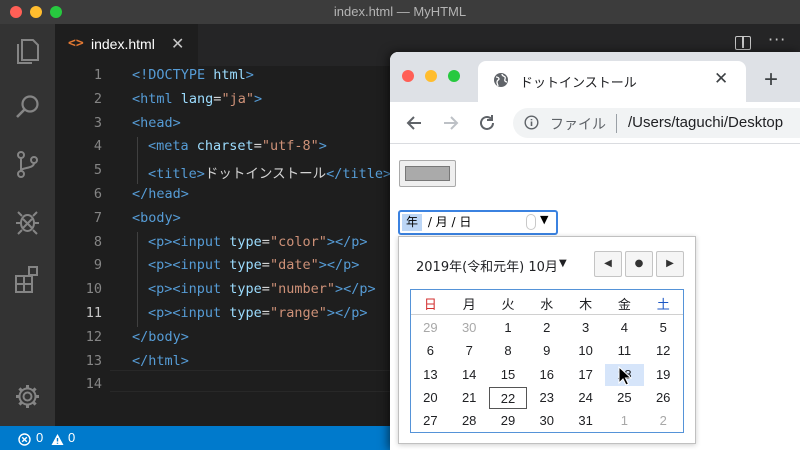 The height and width of the screenshot is (450, 800). I want to click on code-line: <html lang="ja">, so click(197, 99).